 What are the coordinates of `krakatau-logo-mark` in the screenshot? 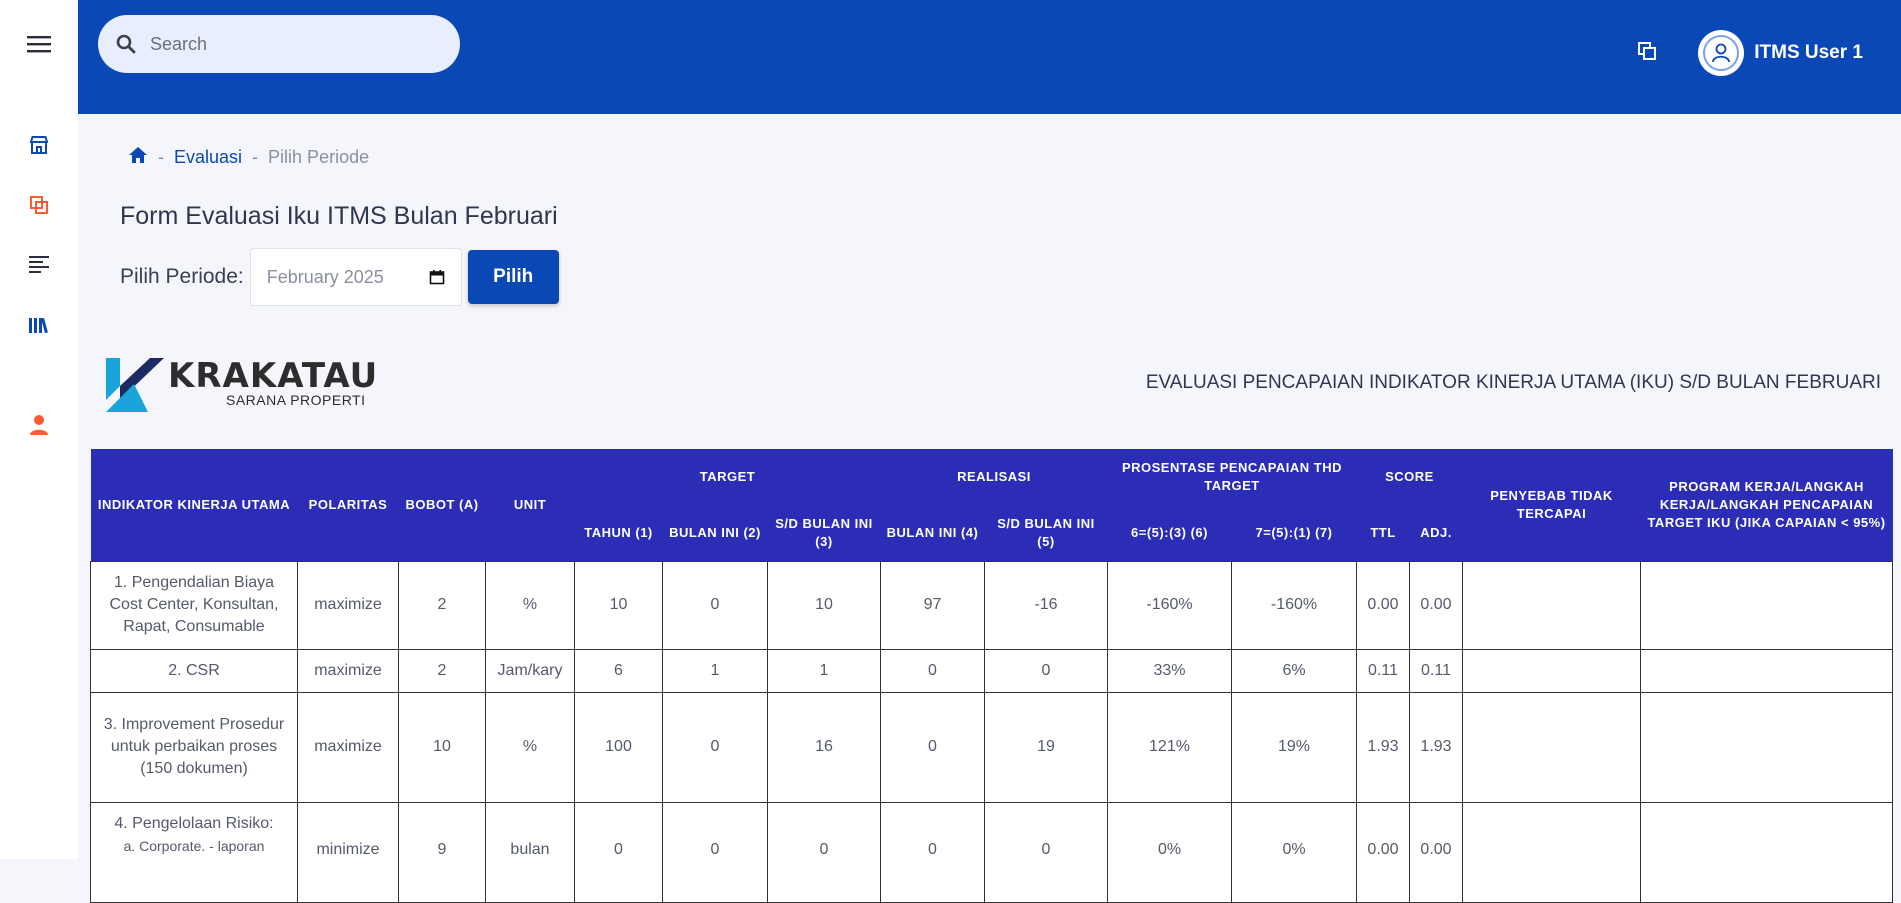 It's located at (135, 385).